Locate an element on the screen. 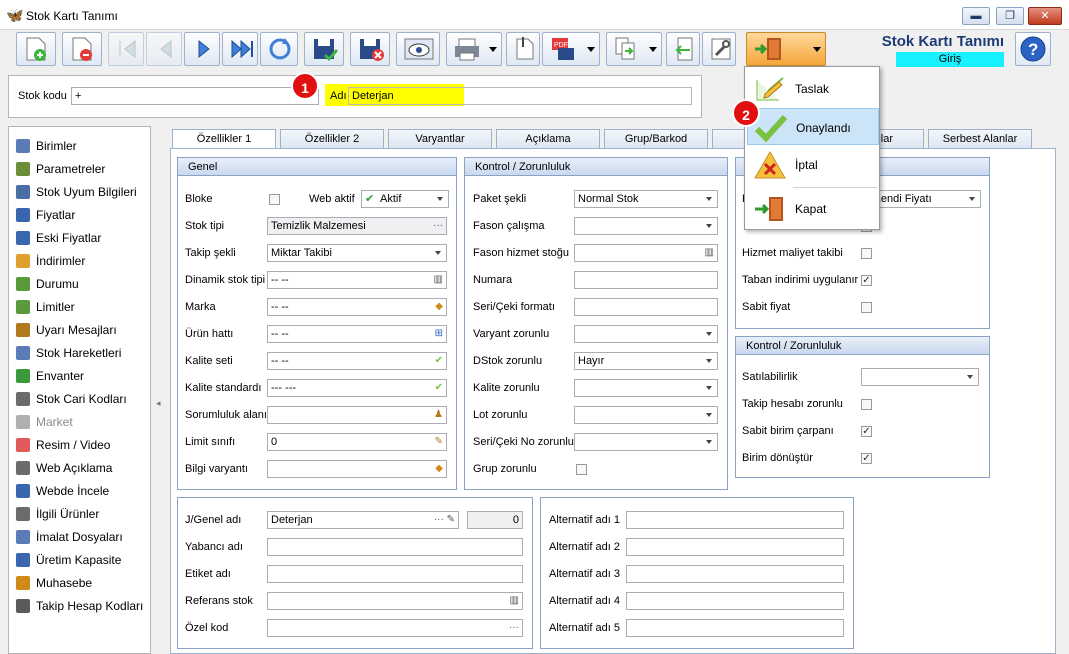  tab-ozellikler-2: Özellikler 2 is located at coordinates (332, 139).